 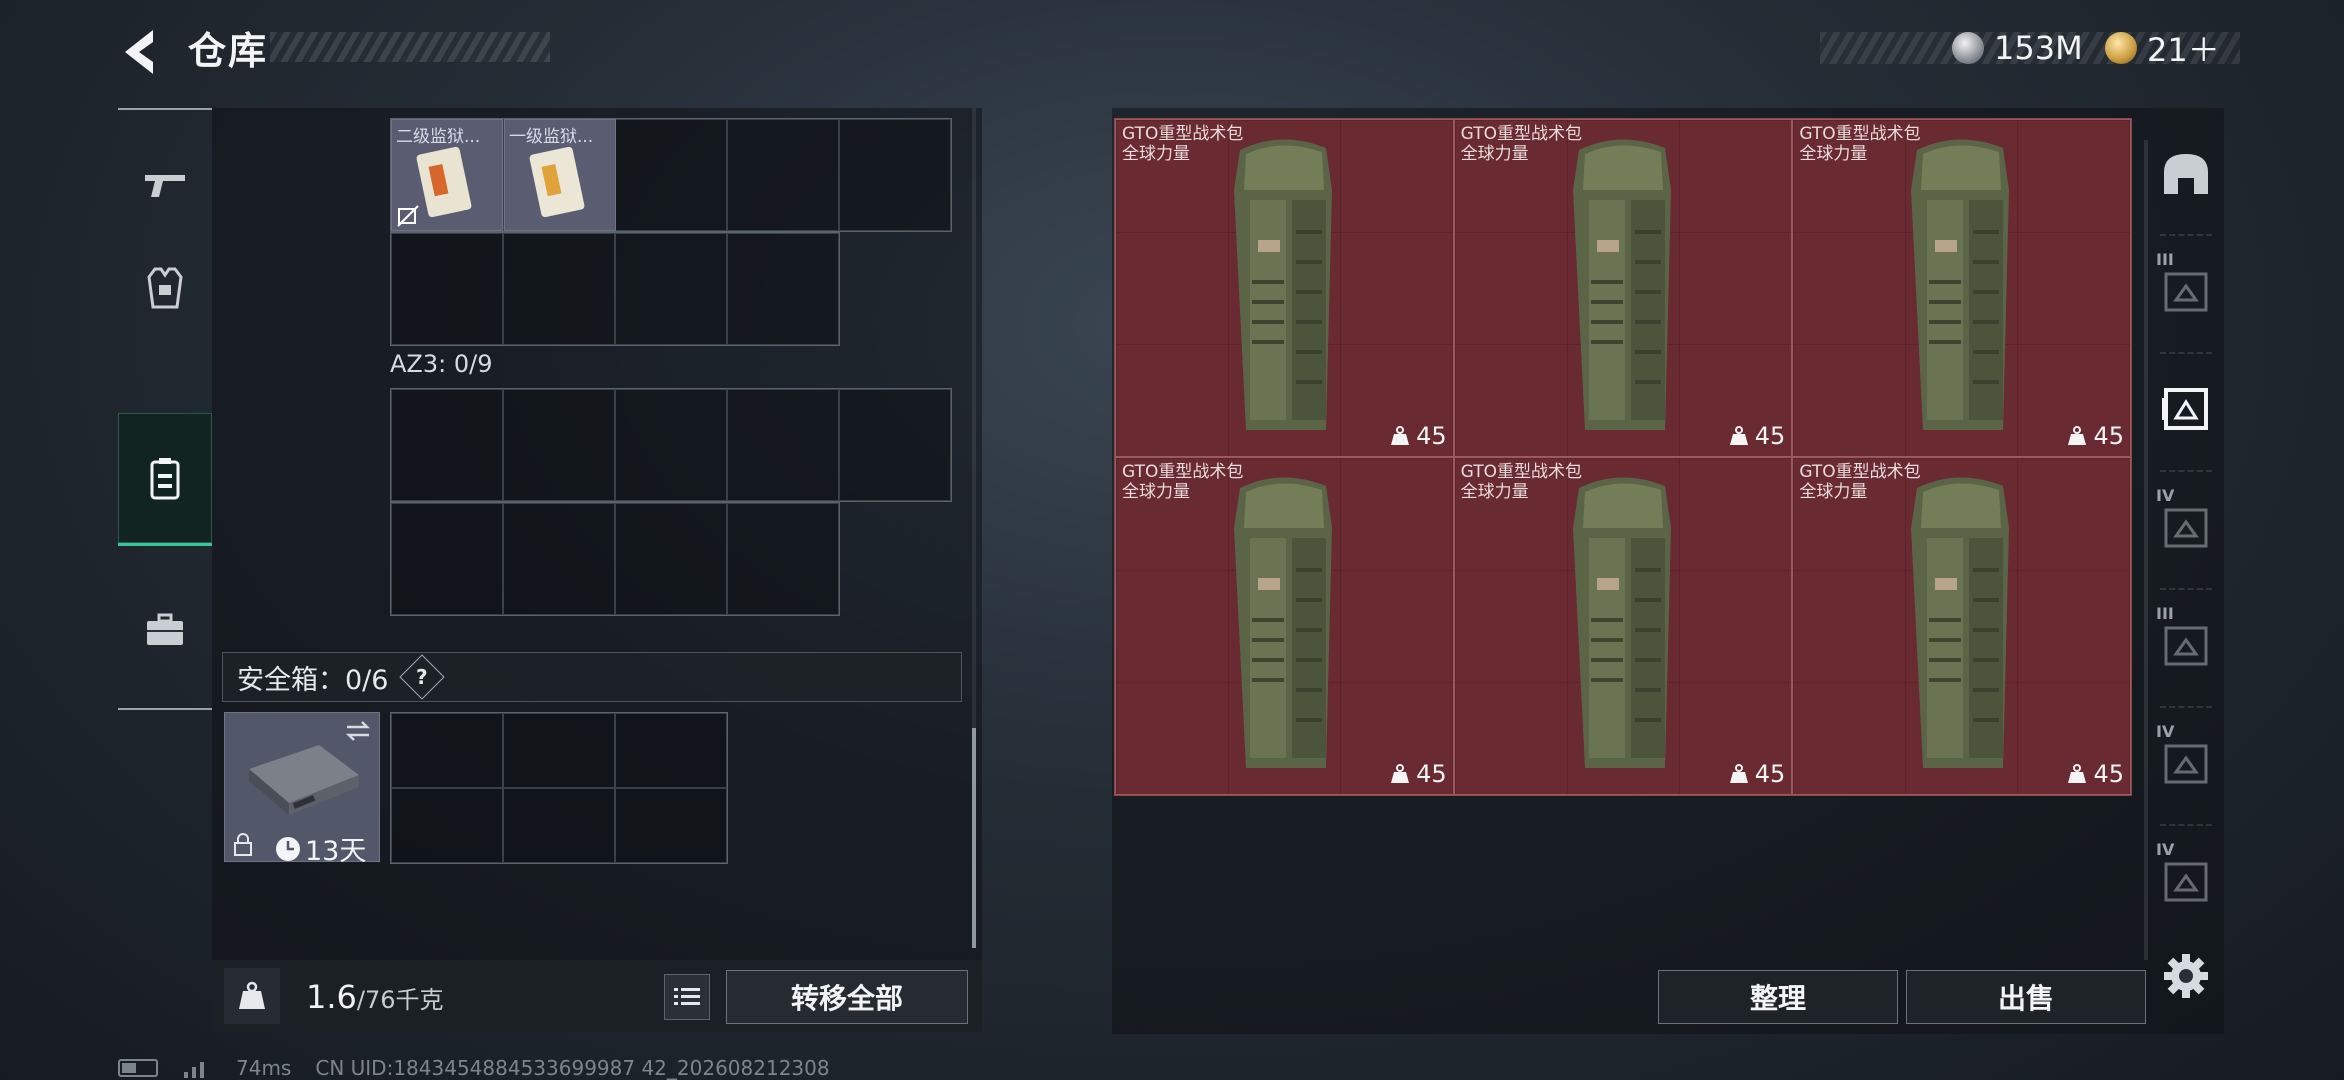 I want to click on weight-max: /76千克, so click(x=400, y=1000).